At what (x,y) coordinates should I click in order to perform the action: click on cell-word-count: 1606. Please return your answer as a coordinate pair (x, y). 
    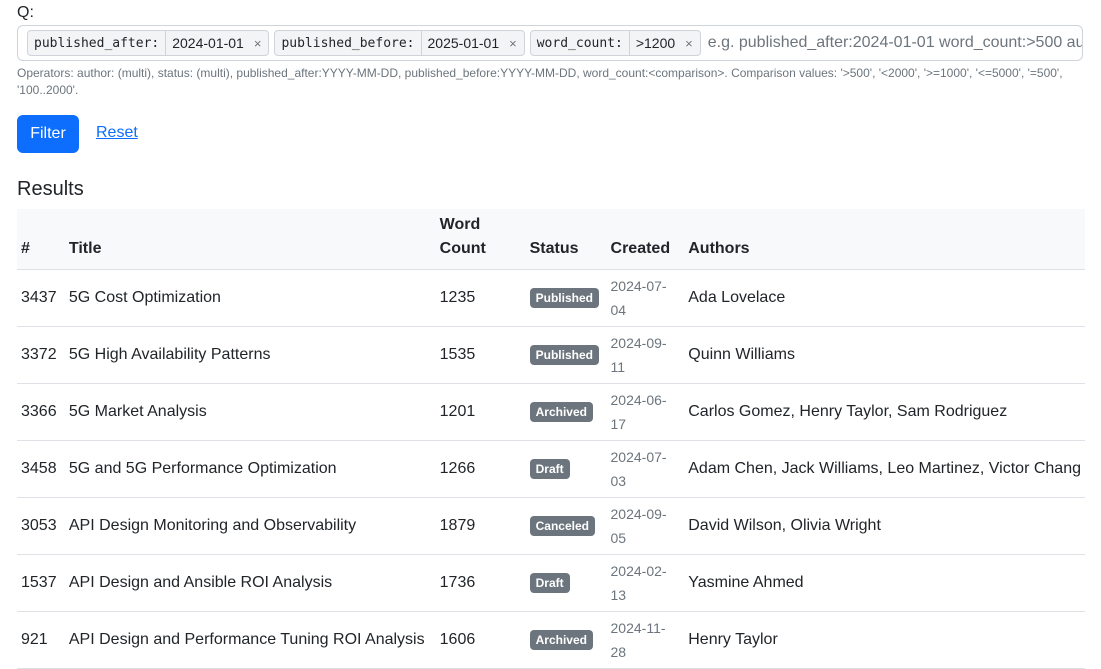
    Looking at the image, I should click on (480, 640).